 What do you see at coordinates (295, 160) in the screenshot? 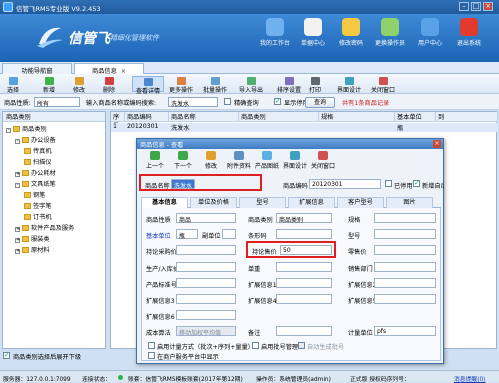
I see `dialog-design-button: 界面设计` at bounding box center [295, 160].